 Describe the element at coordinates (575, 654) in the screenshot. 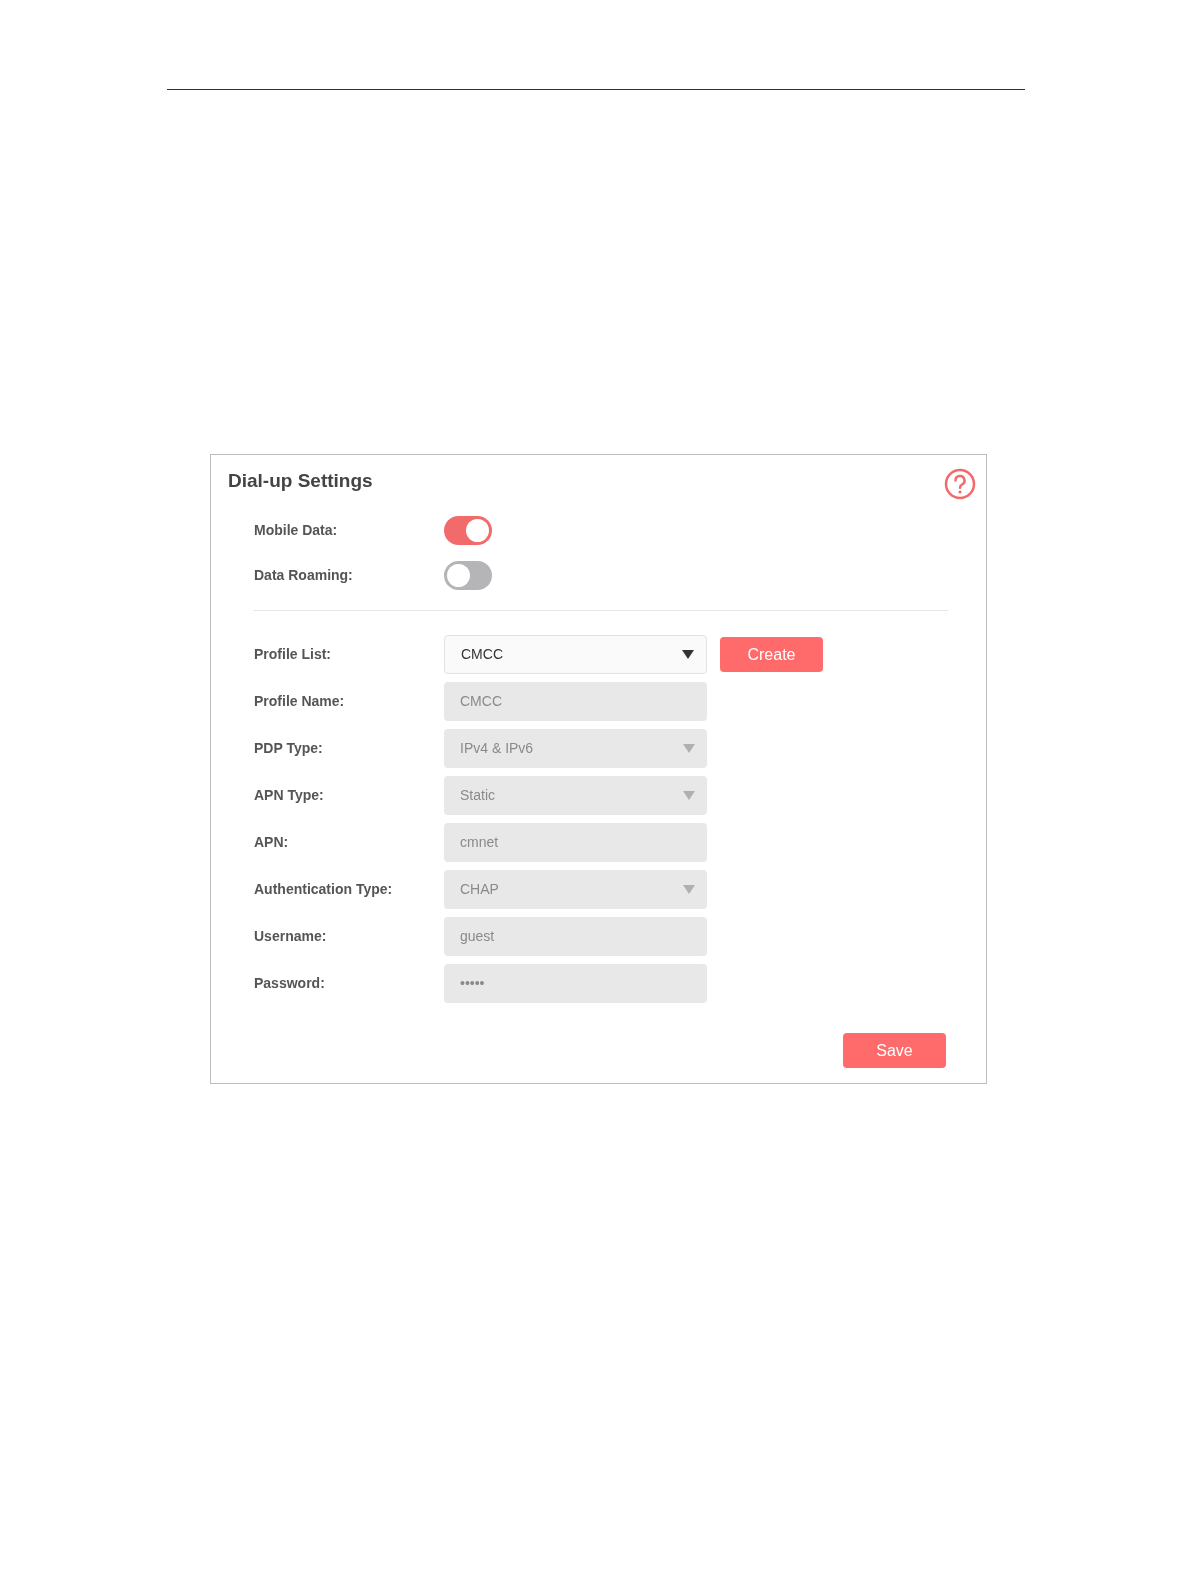

I see `dropdown-field: CMCC` at that location.